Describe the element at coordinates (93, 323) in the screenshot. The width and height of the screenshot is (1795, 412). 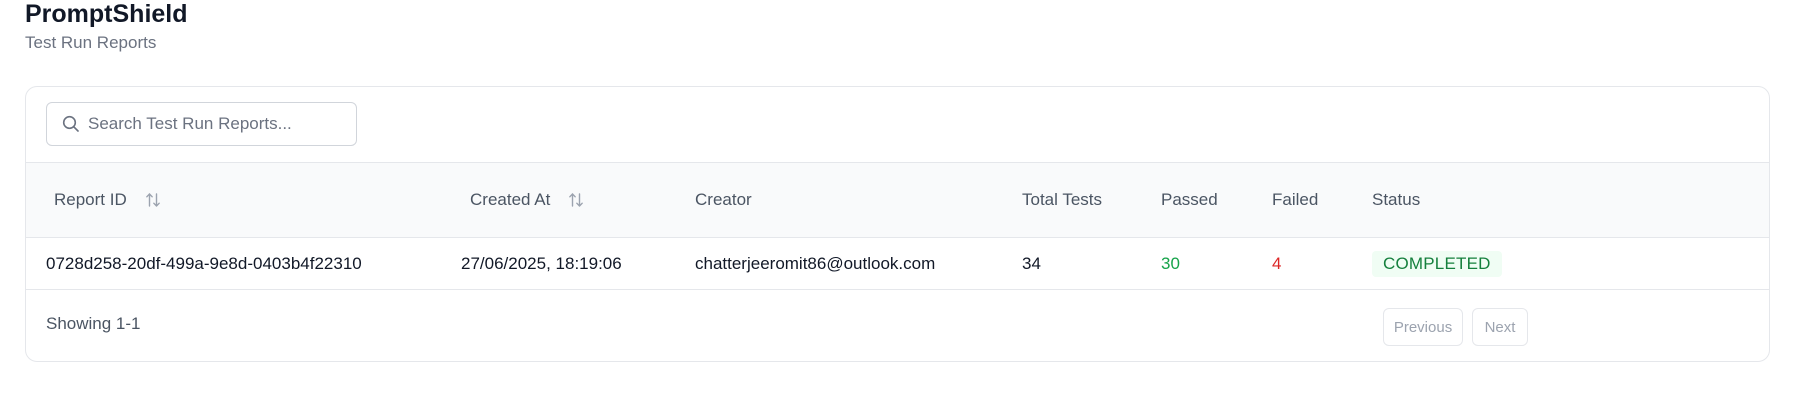
I see `pagination-summary: Showing 1-1` at that location.